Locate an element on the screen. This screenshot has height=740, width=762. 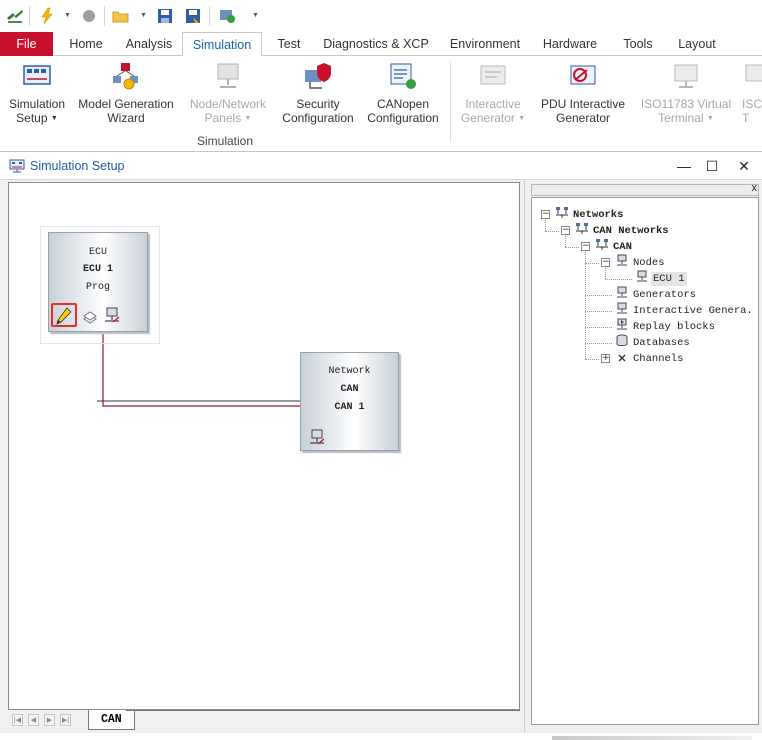
tab-diagnostics-xcp: Diagnostics & XCP is located at coordinates (376, 44).